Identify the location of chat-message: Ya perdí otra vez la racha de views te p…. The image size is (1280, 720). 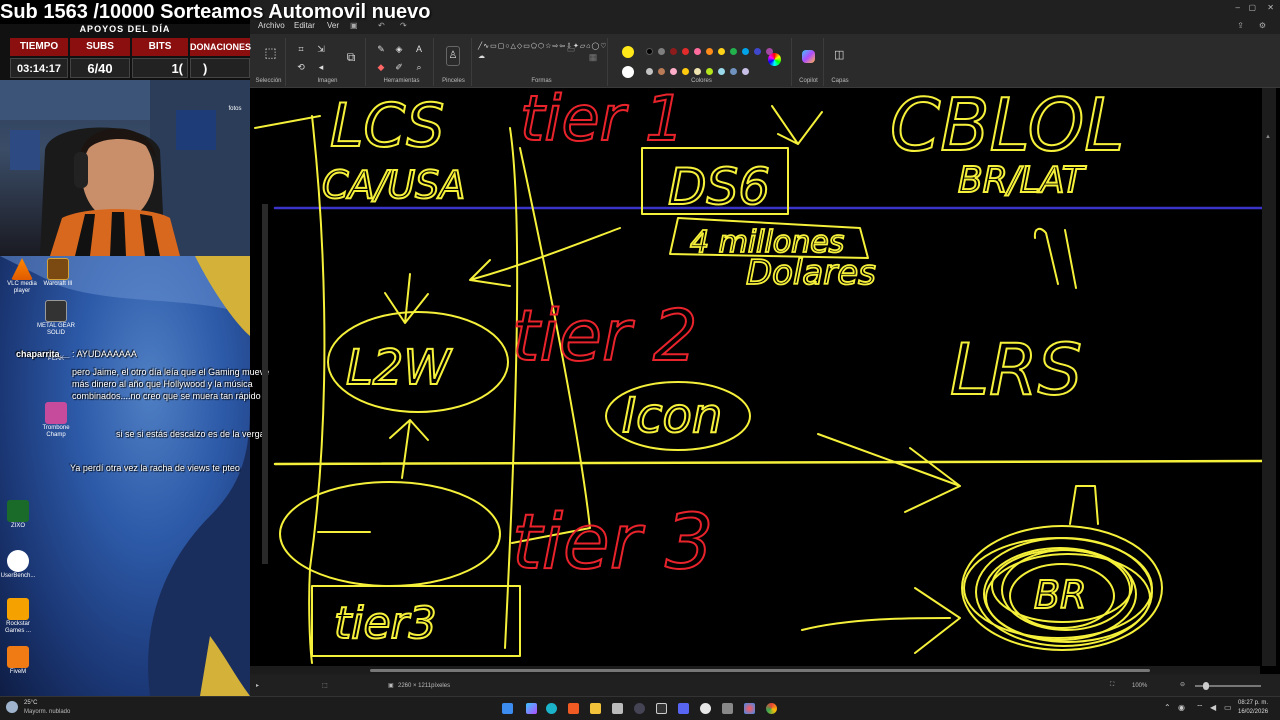
(131, 468).